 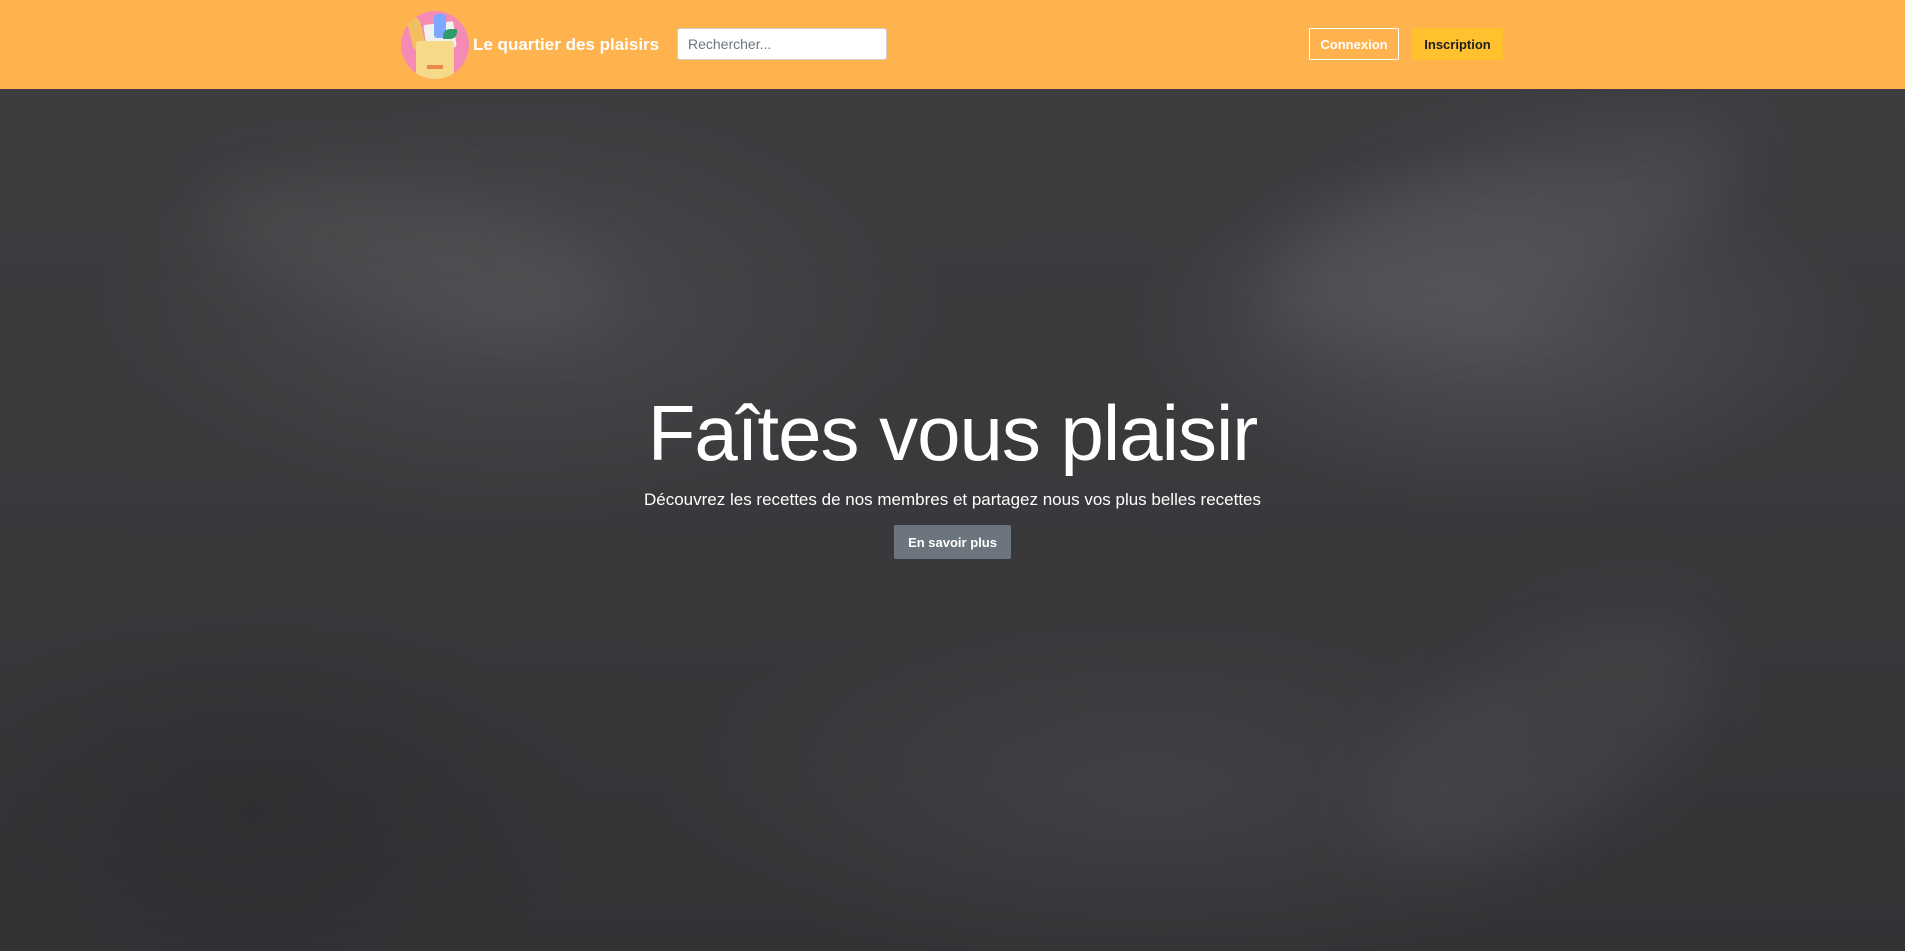 I want to click on hero-title: Faîtes vous plaisir, so click(x=953, y=433).